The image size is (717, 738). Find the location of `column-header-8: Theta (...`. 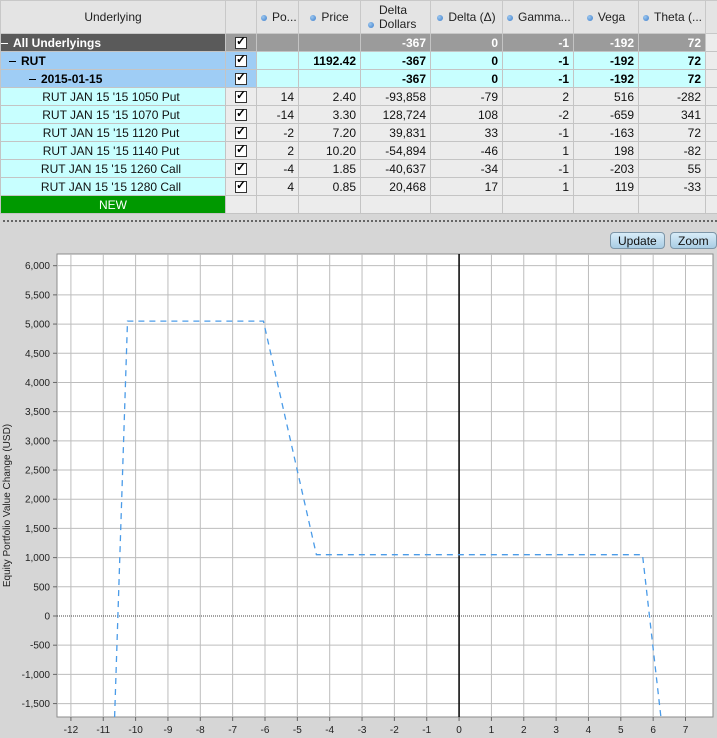

column-header-8: Theta (... is located at coordinates (672, 17).